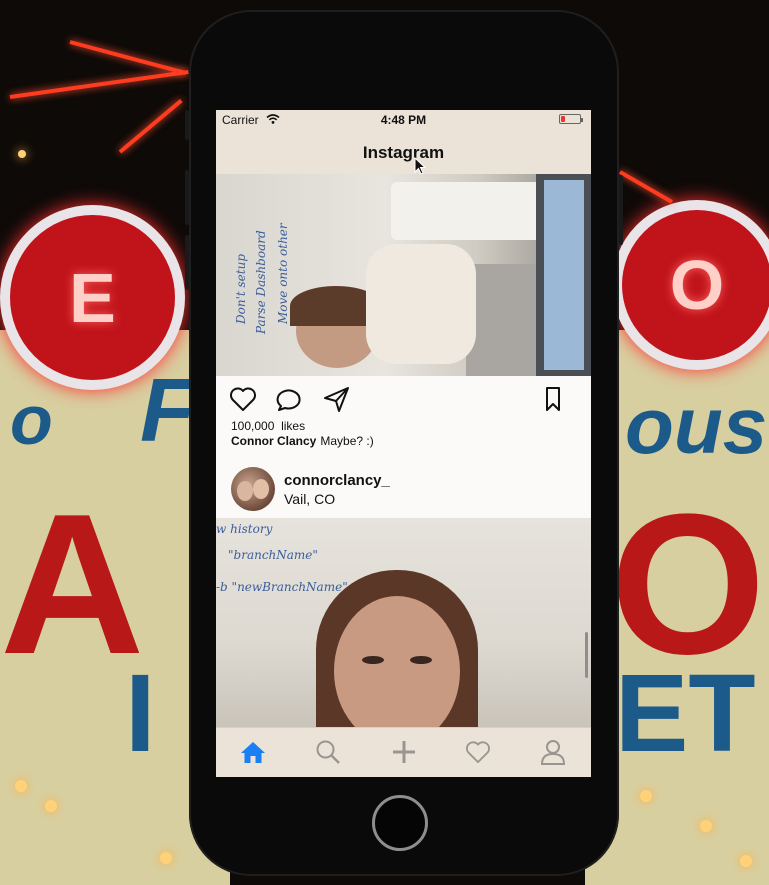  Describe the element at coordinates (564, 275) in the screenshot. I see `monitor-screen` at that location.